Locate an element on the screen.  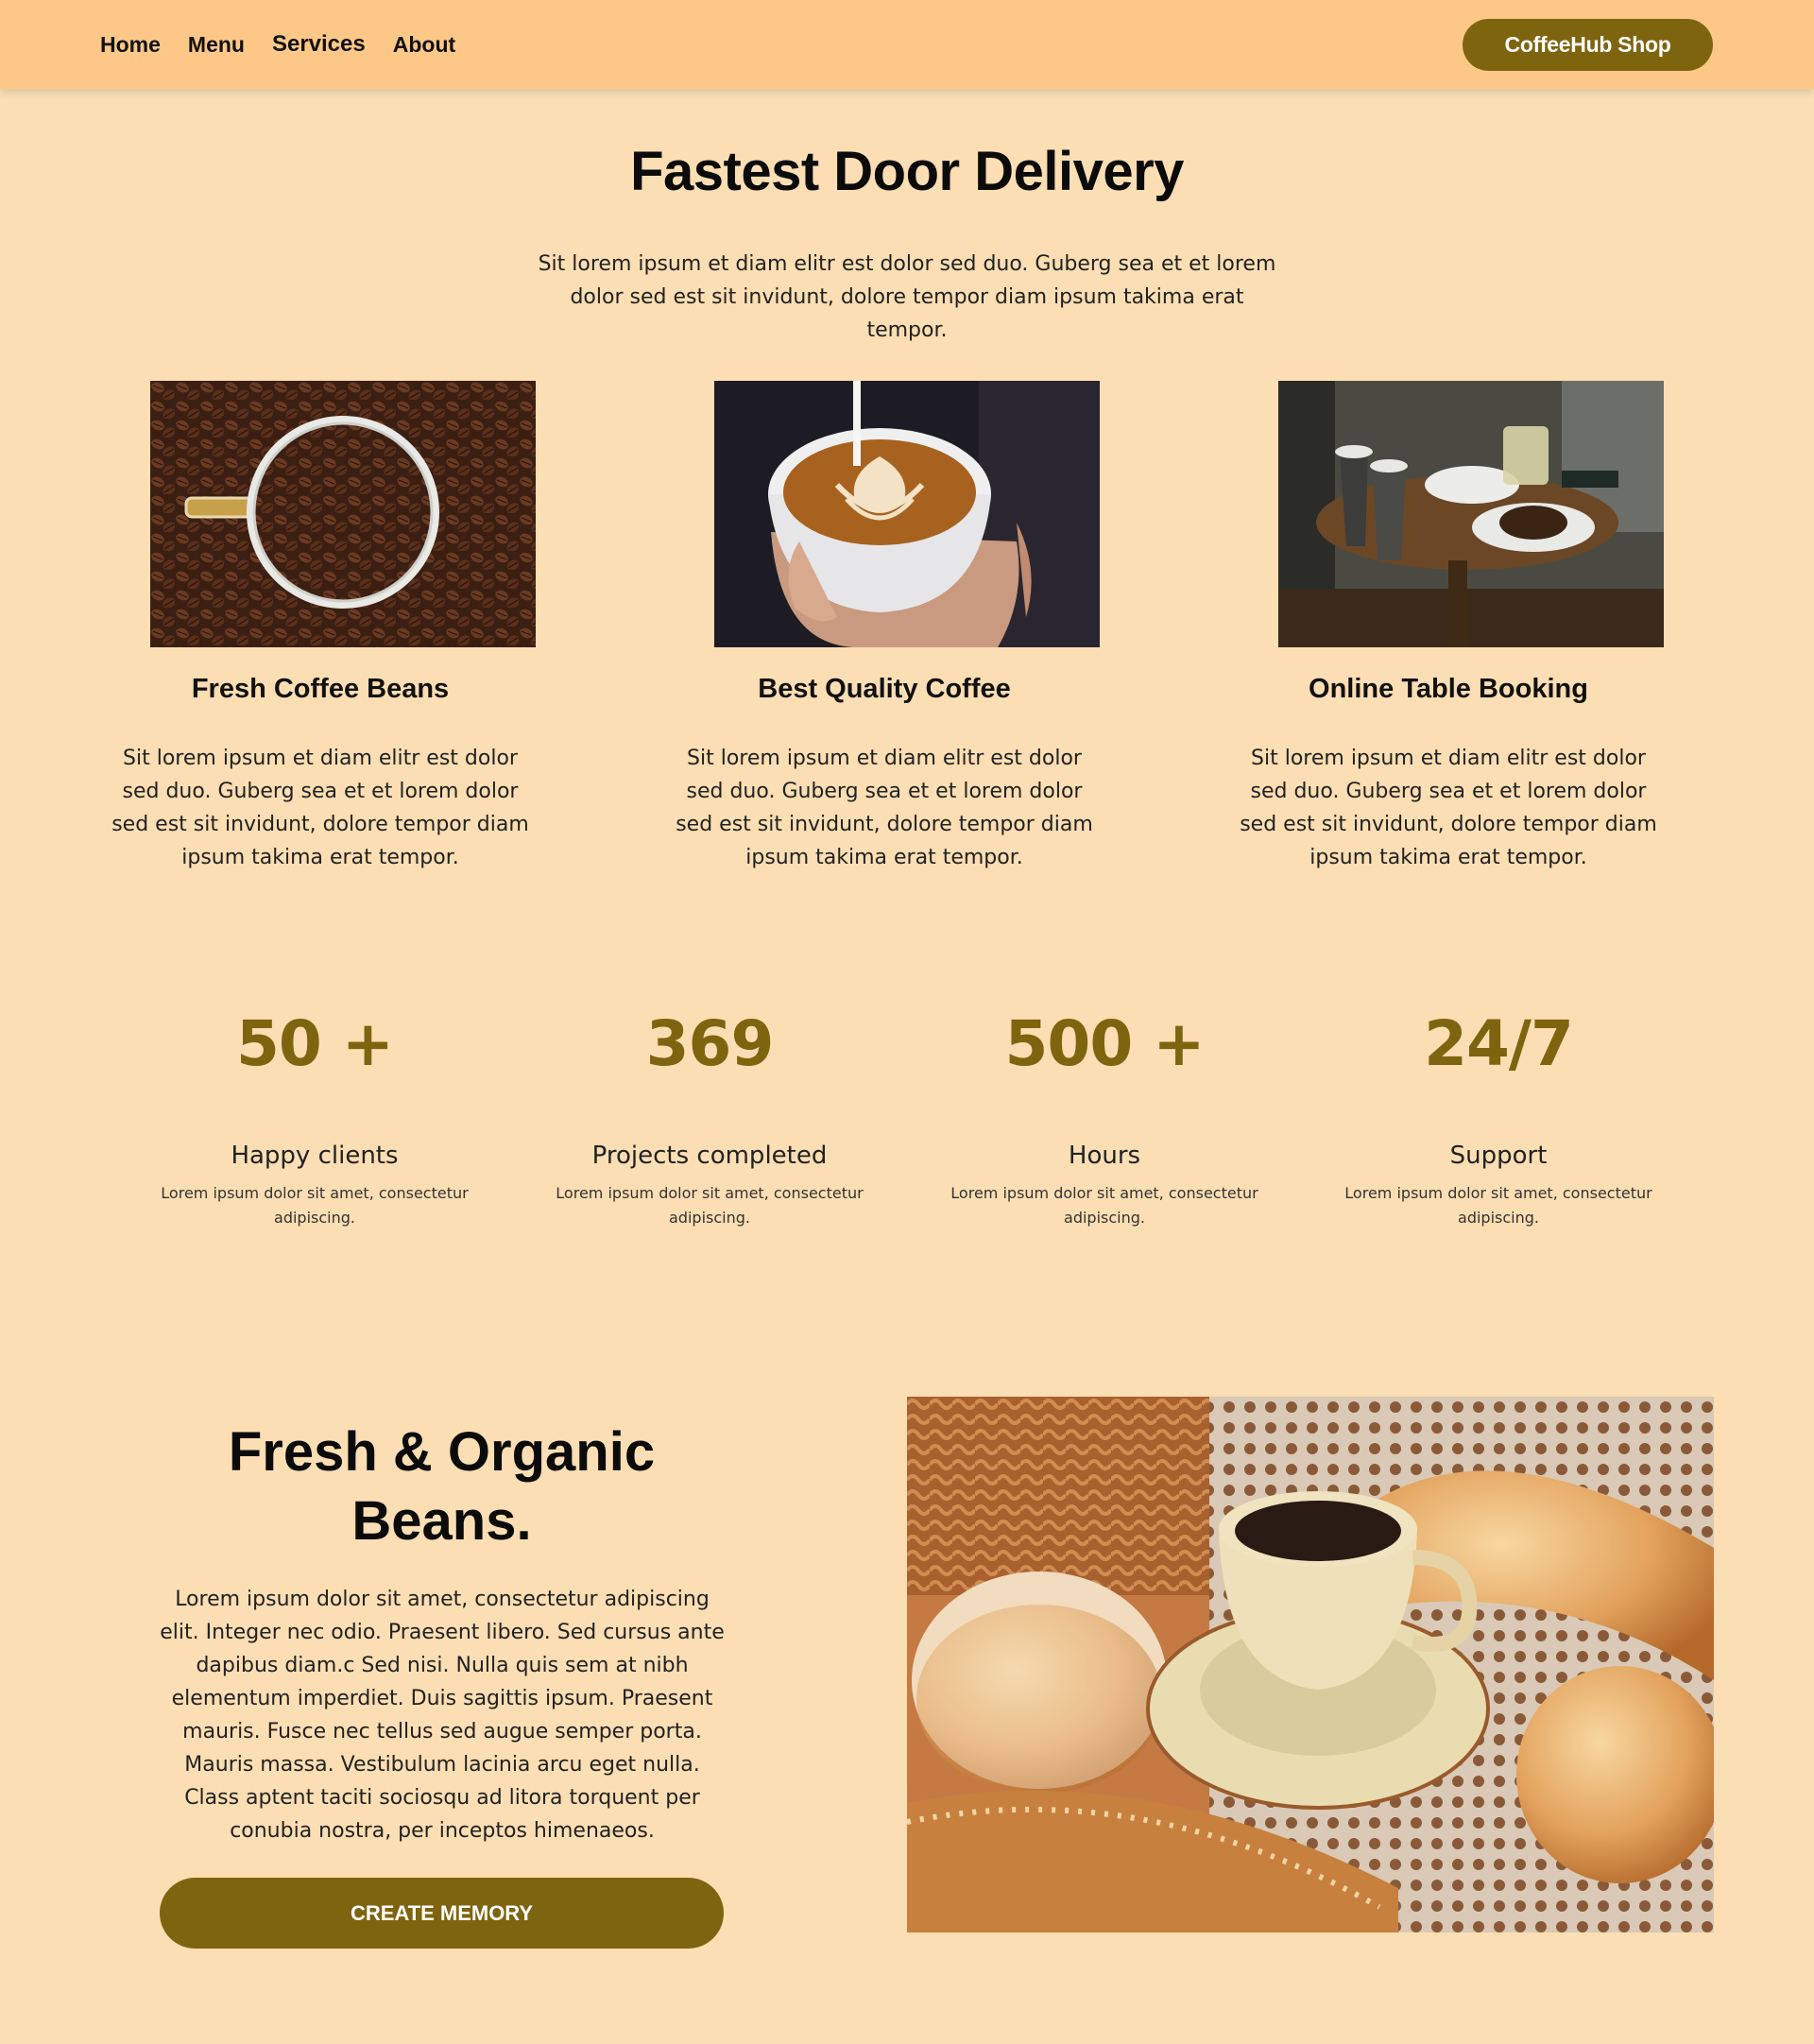
nav-link-home: Home is located at coordinates (131, 45).